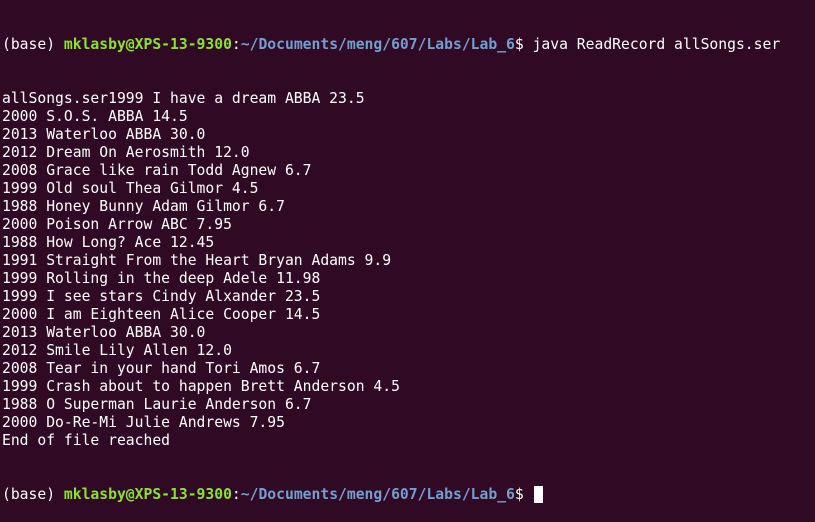 Image resolution: width=815 pixels, height=522 pixels. Describe the element at coordinates (161, 296) in the screenshot. I see `output-line: 1999 I see stars Cindy Alxander 23.5` at that location.